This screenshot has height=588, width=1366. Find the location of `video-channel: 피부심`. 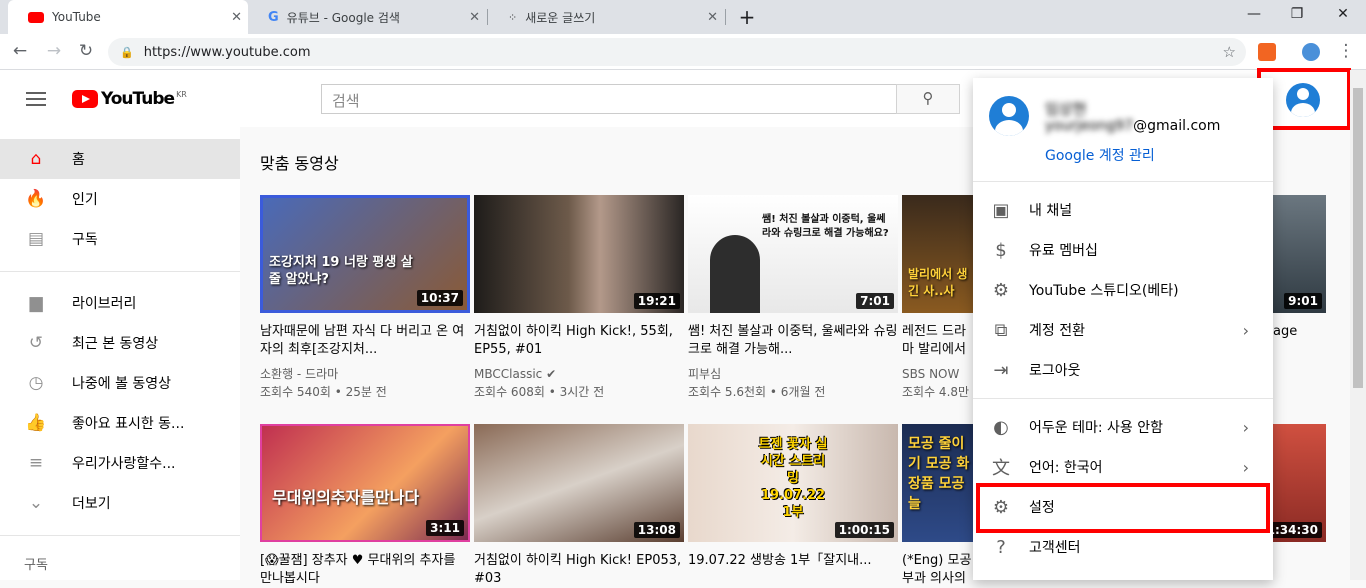

video-channel: 피부심 is located at coordinates (793, 374).